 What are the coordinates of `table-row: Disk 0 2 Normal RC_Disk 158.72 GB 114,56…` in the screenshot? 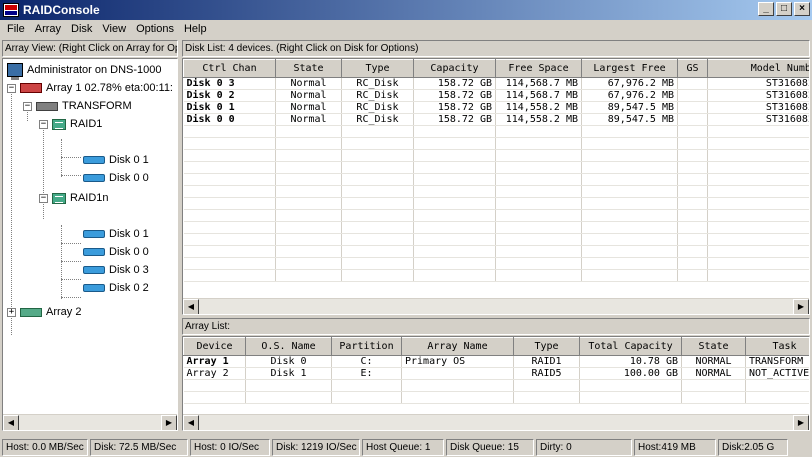 It's located at (496, 95).